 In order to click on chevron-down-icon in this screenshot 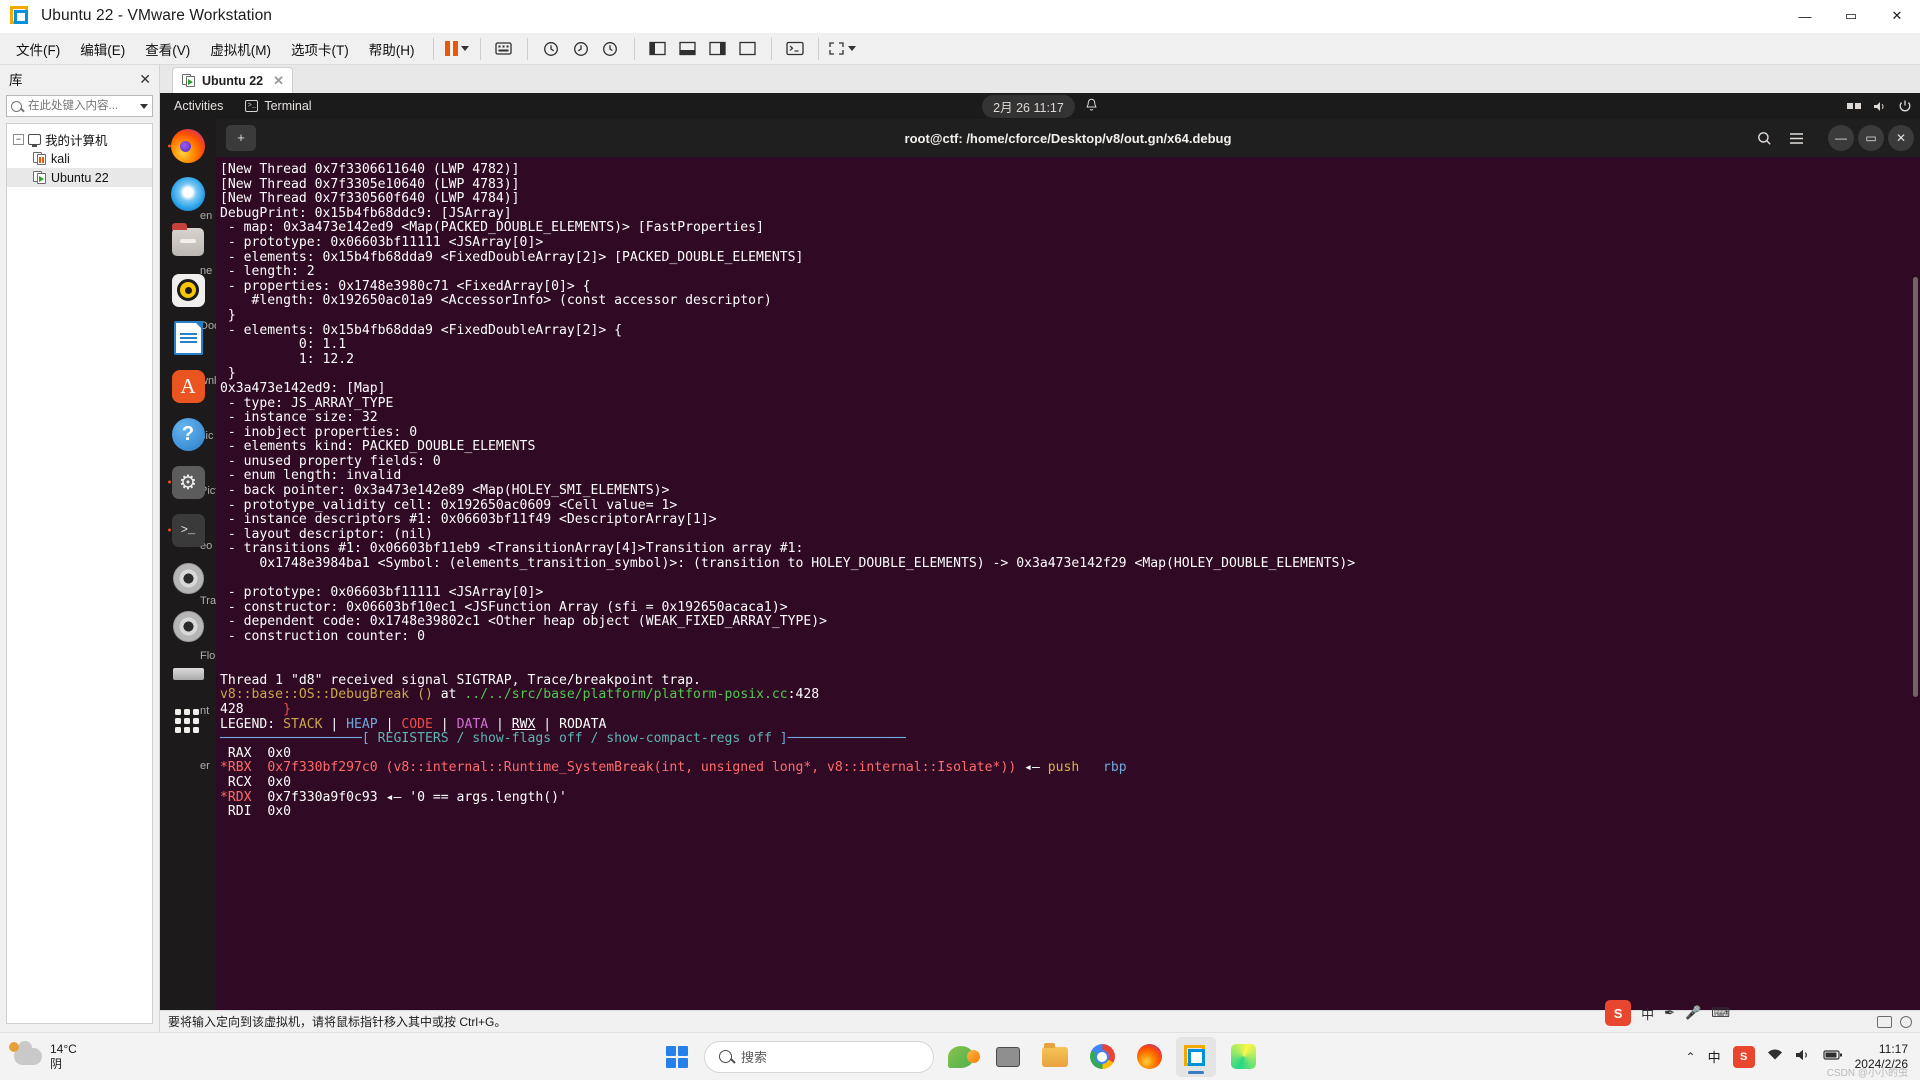, I will do `click(144, 106)`.